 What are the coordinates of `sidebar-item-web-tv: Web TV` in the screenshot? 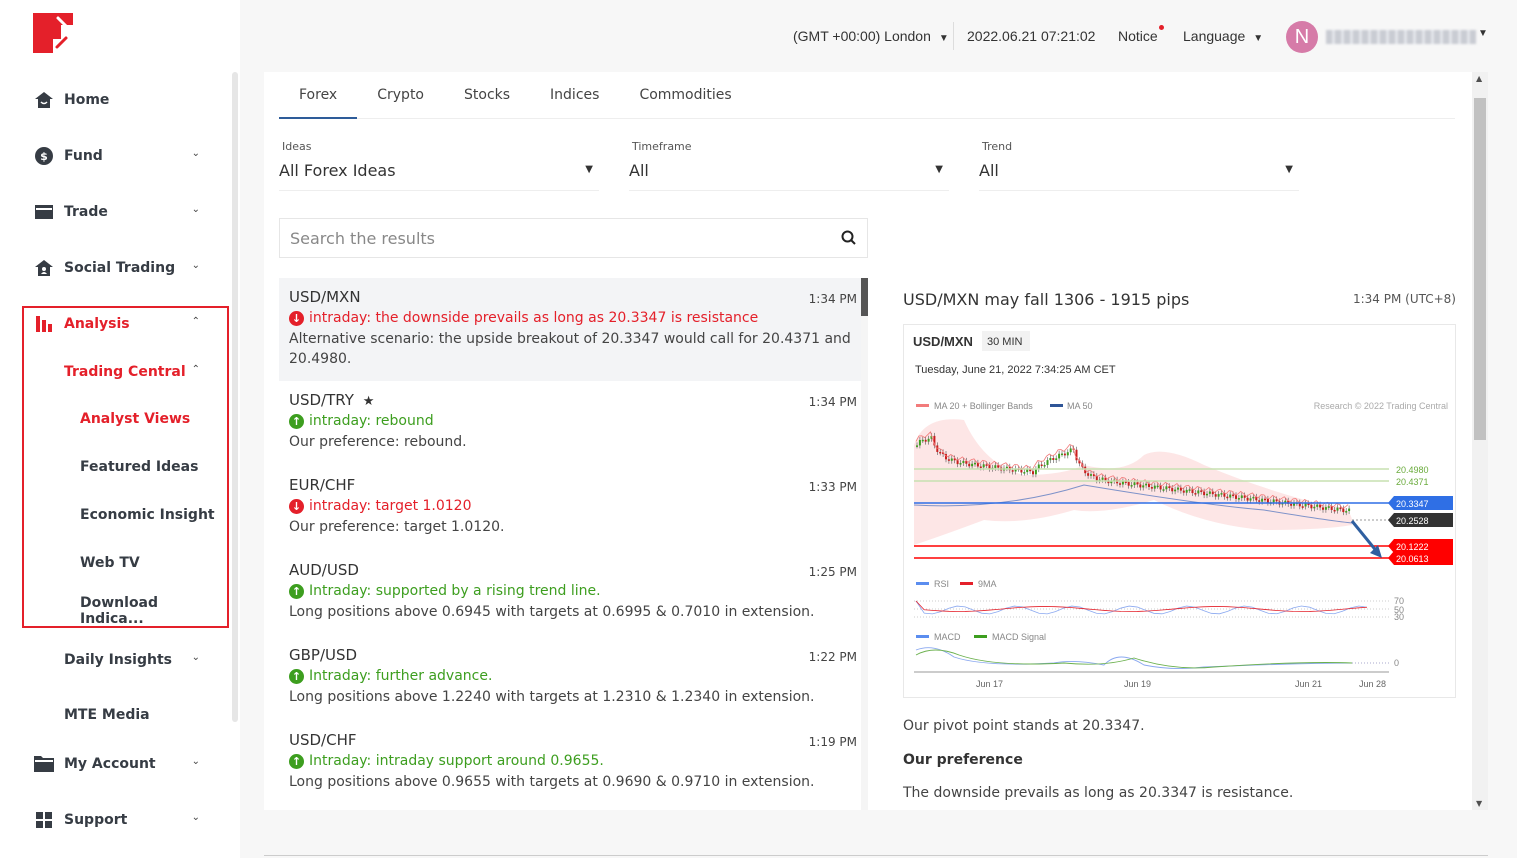 It's located at (165, 563).